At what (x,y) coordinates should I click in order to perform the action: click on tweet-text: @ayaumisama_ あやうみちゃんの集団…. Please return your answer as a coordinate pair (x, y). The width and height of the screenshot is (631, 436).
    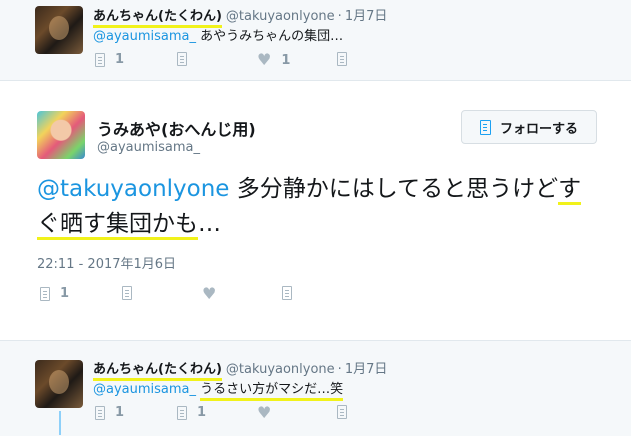
    Looking at the image, I should click on (218, 34).